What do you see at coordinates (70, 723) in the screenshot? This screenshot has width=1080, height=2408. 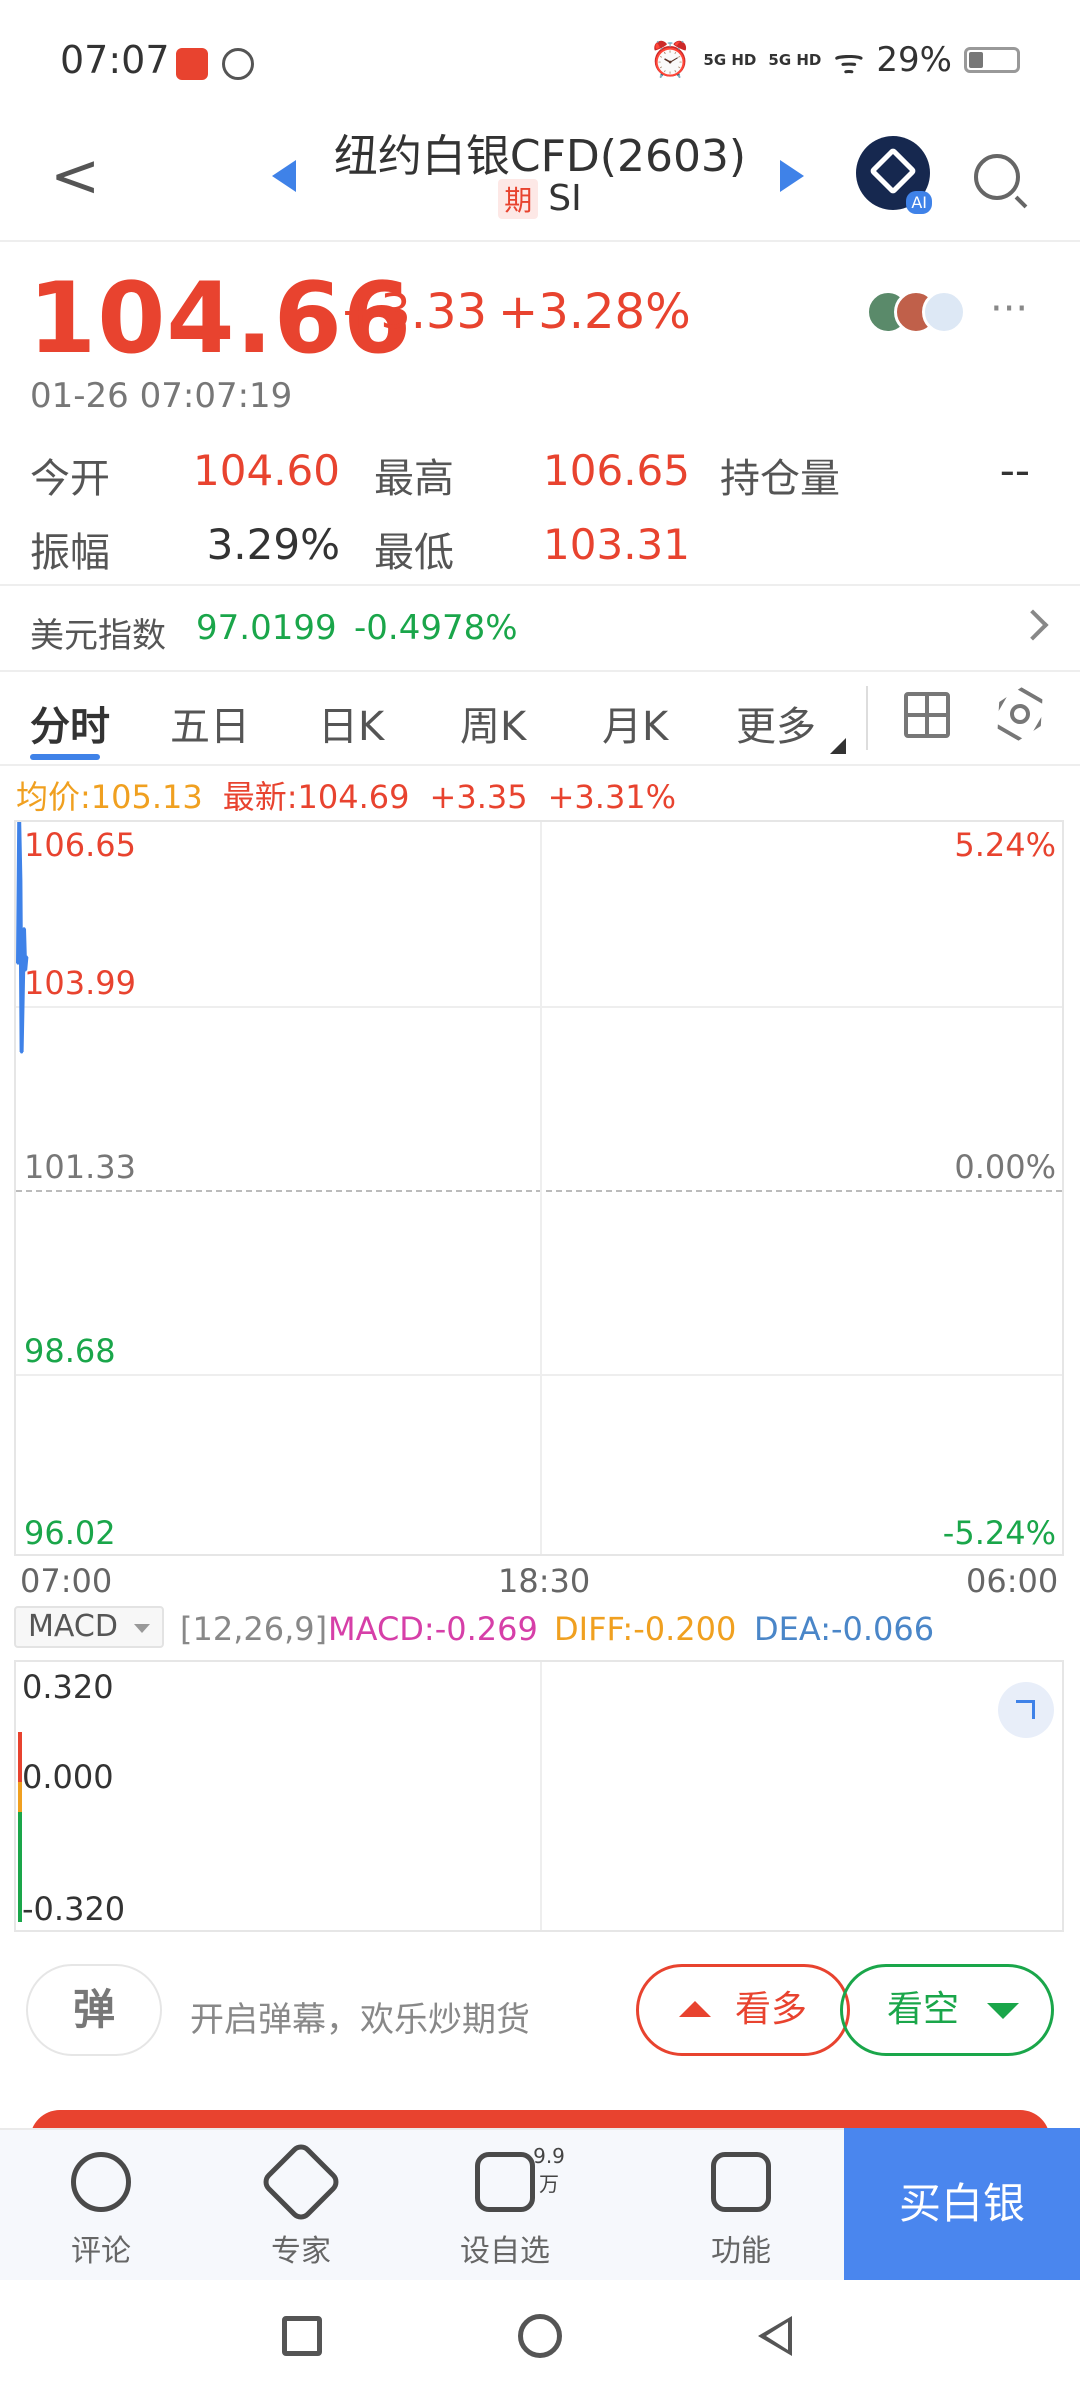 I see `tab-intraday: 分时` at bounding box center [70, 723].